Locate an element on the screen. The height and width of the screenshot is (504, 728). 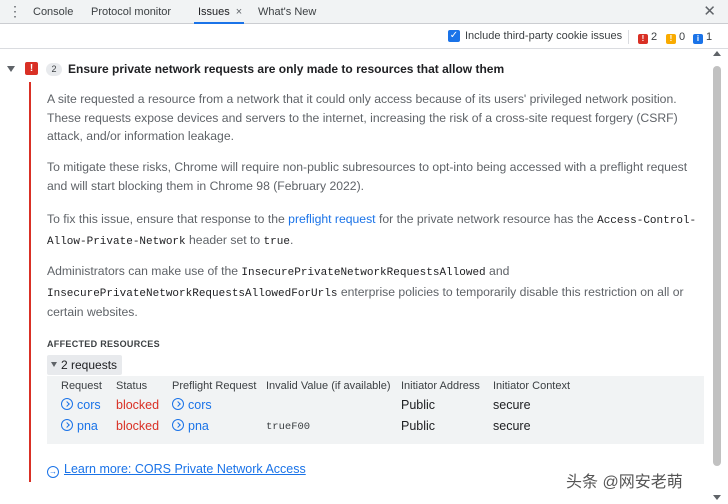
column-header-initiator-context: Initiator Context is located at coordinates (532, 386).